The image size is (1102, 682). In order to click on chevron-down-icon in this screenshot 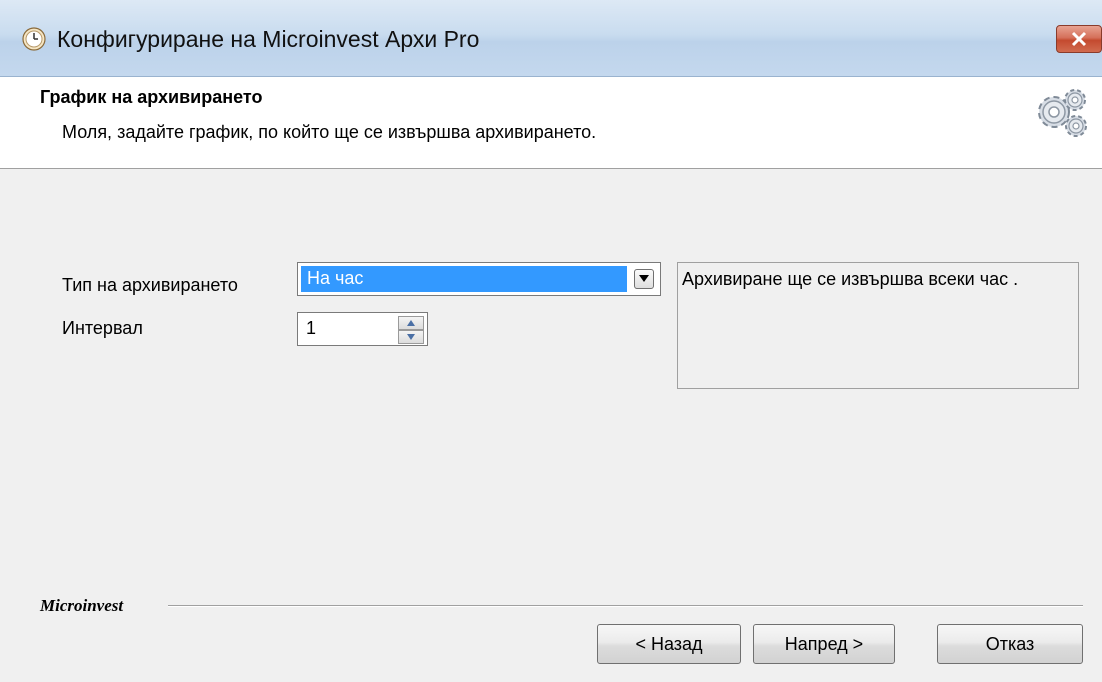, I will do `click(644, 278)`.